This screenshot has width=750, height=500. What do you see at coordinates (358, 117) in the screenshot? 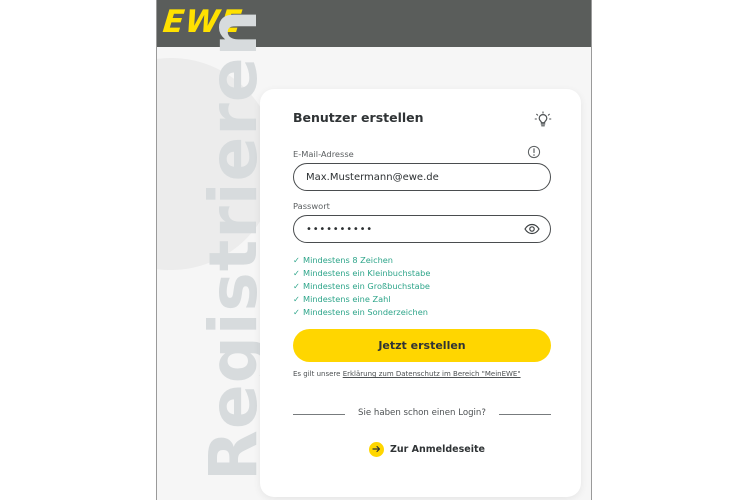
I see `form-title: Benutzer erstellen` at bounding box center [358, 117].